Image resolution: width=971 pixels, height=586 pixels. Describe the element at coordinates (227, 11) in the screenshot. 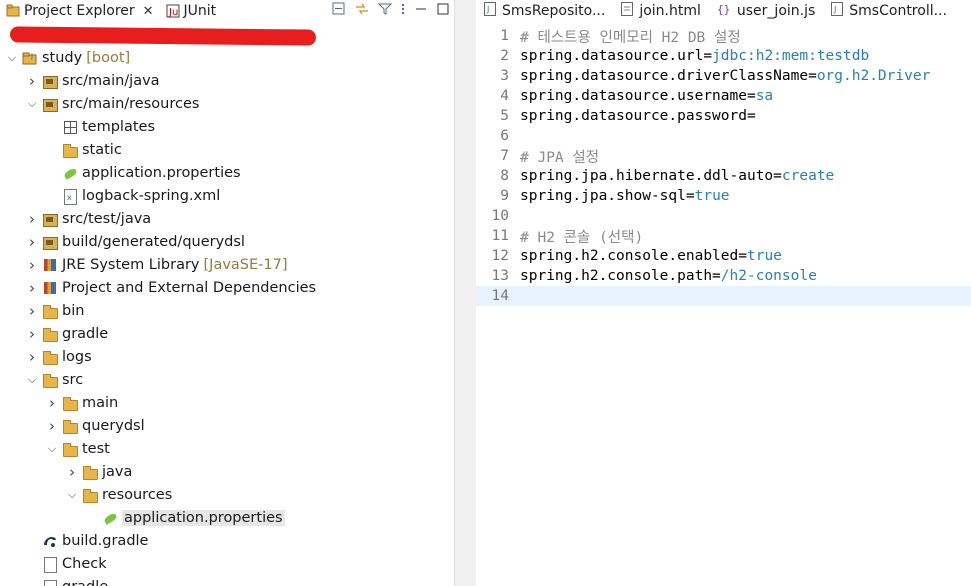

I see `explorer-tabbar: Project Explorer ✕ Ju JUnit` at that location.